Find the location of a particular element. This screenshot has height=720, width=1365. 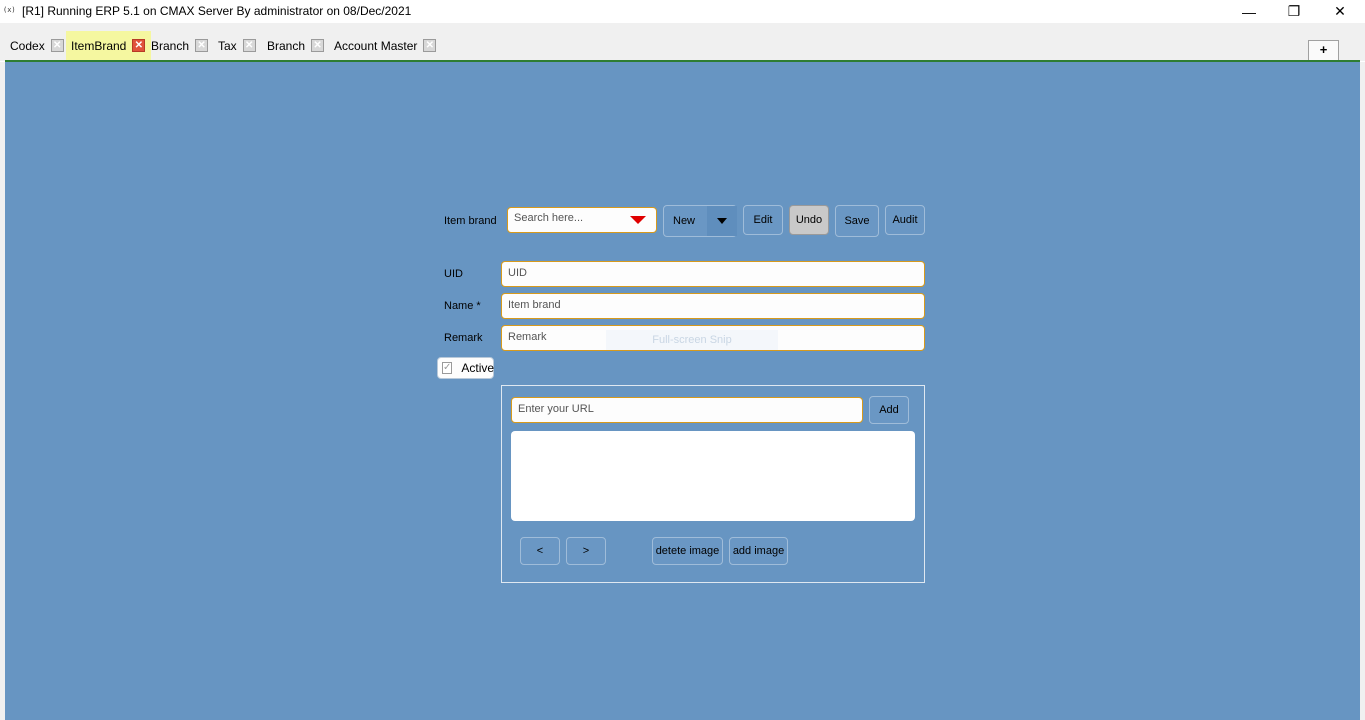

tab-branch: Branch ✕ is located at coordinates (180, 45).